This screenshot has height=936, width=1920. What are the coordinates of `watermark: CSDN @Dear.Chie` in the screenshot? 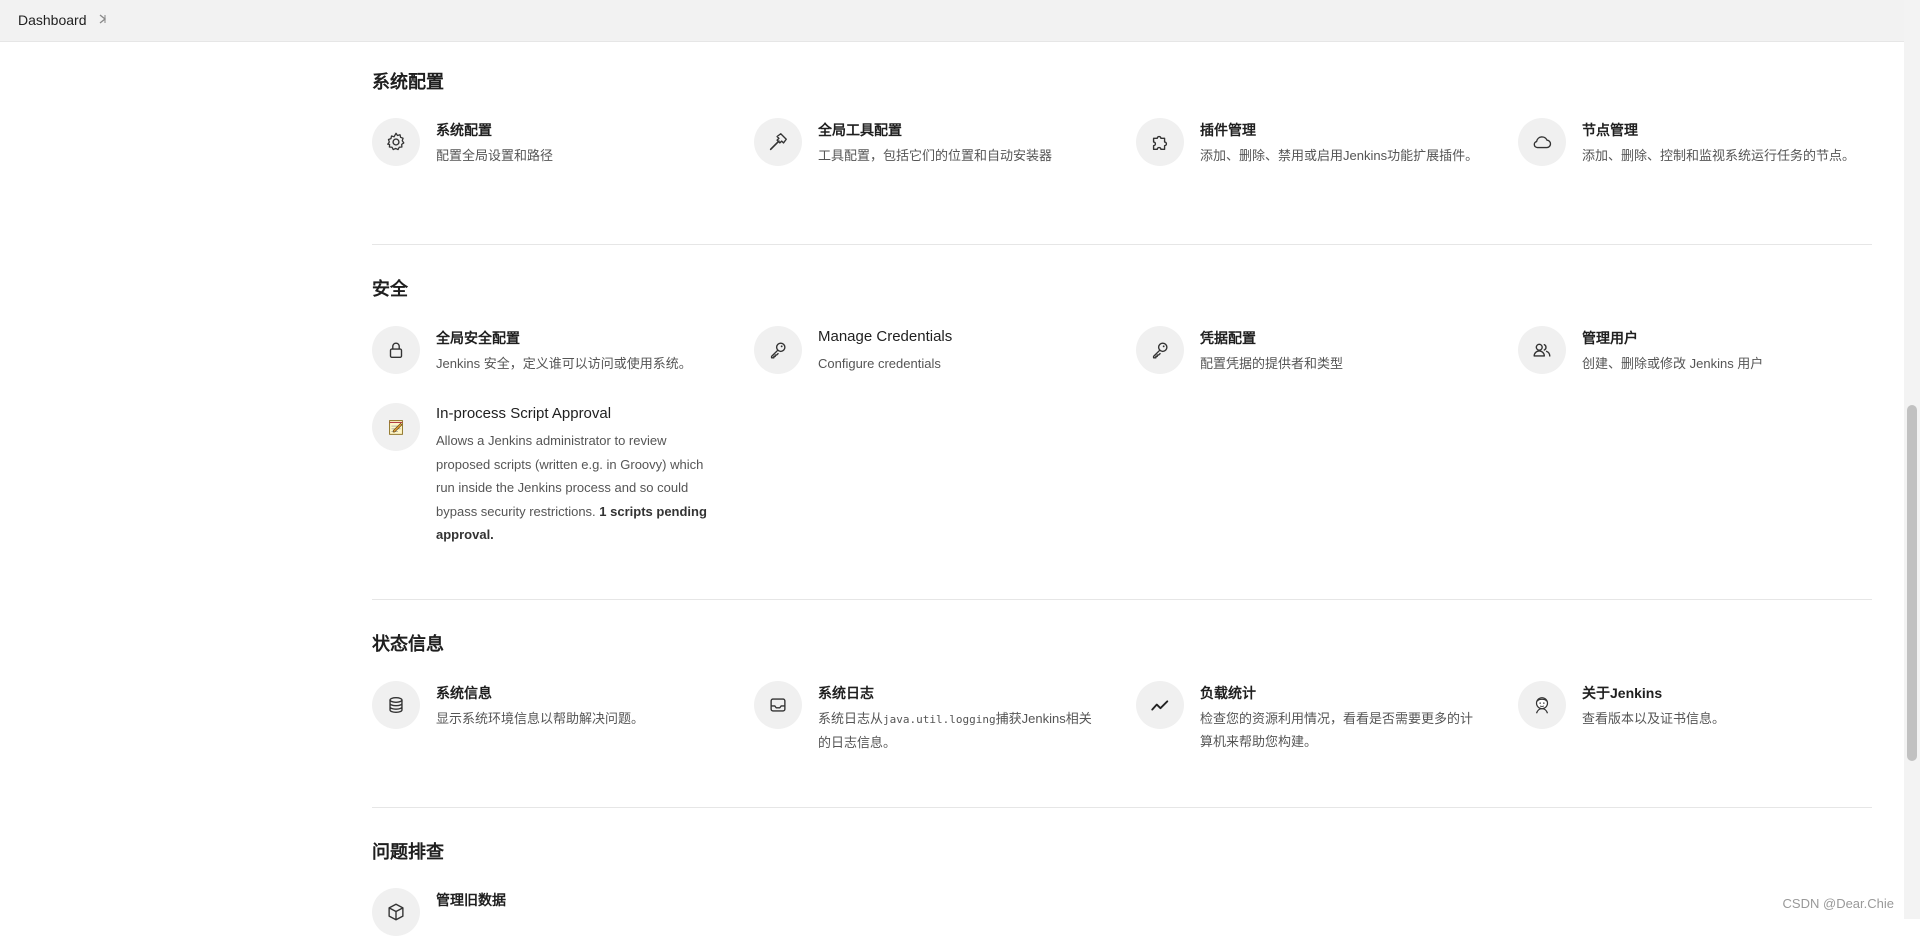 It's located at (1838, 903).